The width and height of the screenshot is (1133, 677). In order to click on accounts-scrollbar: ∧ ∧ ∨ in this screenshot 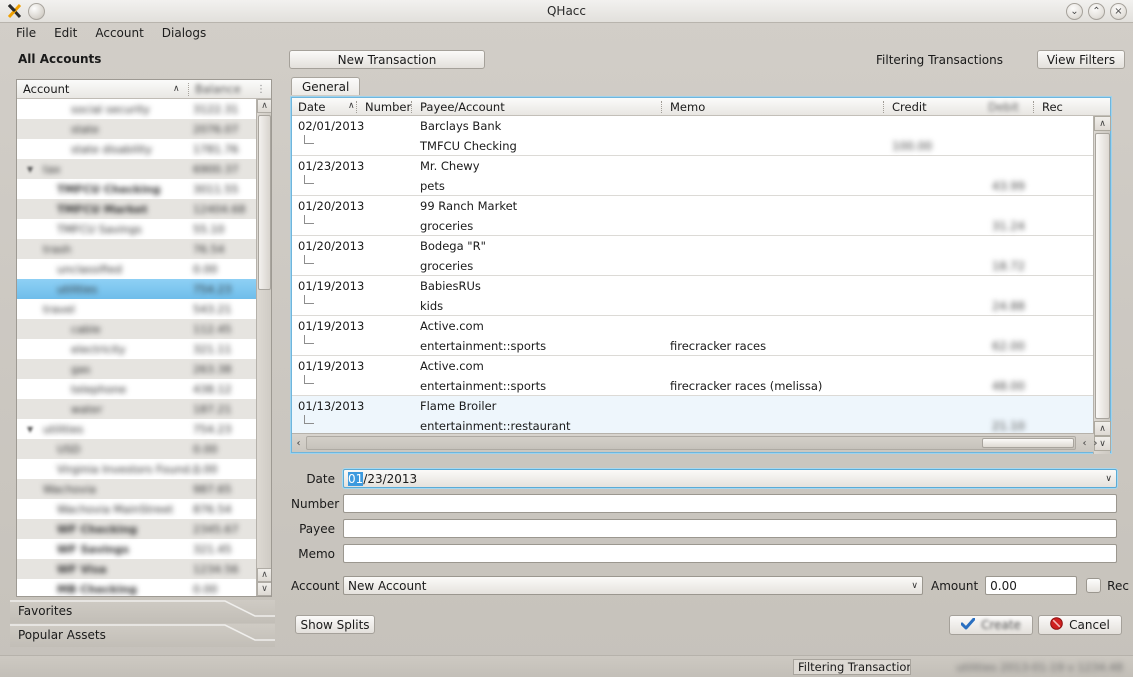, I will do `click(263, 347)`.